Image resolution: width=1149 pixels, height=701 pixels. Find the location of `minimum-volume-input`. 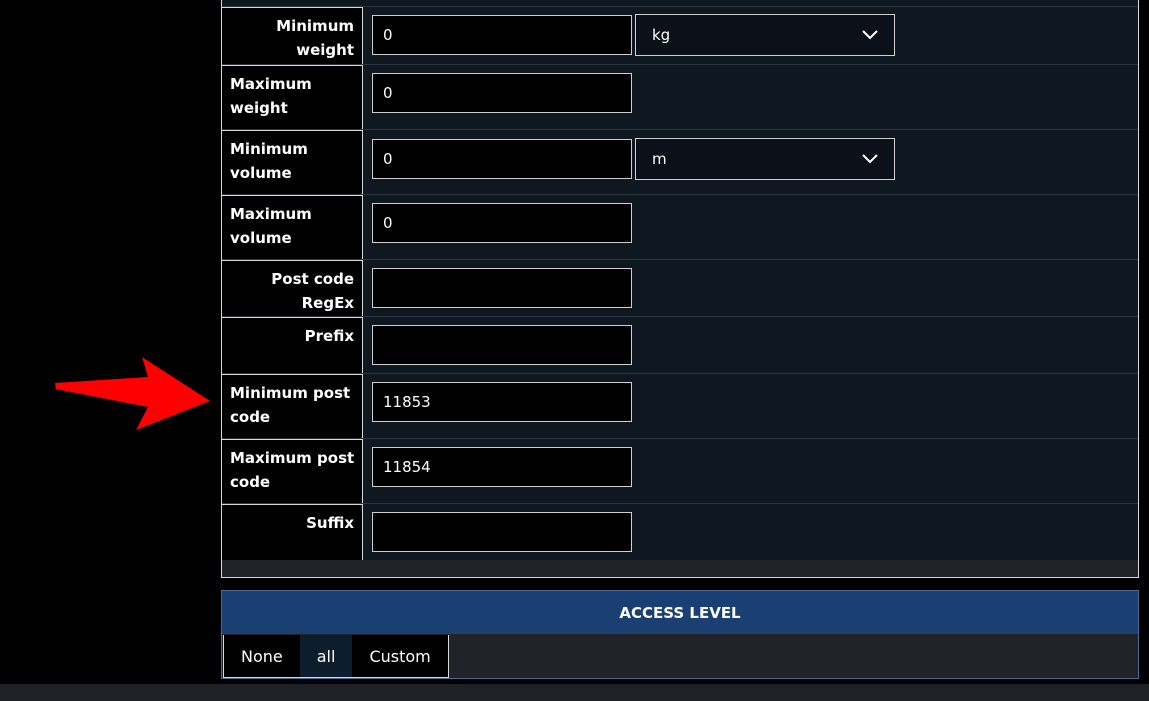

minimum-volume-input is located at coordinates (502, 159).